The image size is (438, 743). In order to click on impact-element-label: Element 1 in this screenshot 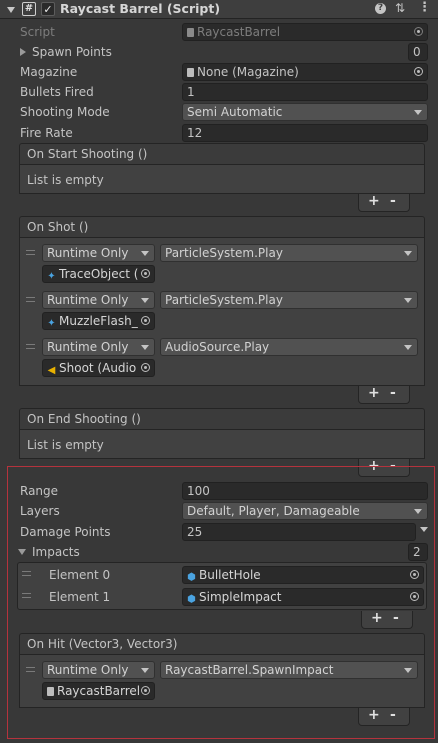, I will do `click(80, 597)`.